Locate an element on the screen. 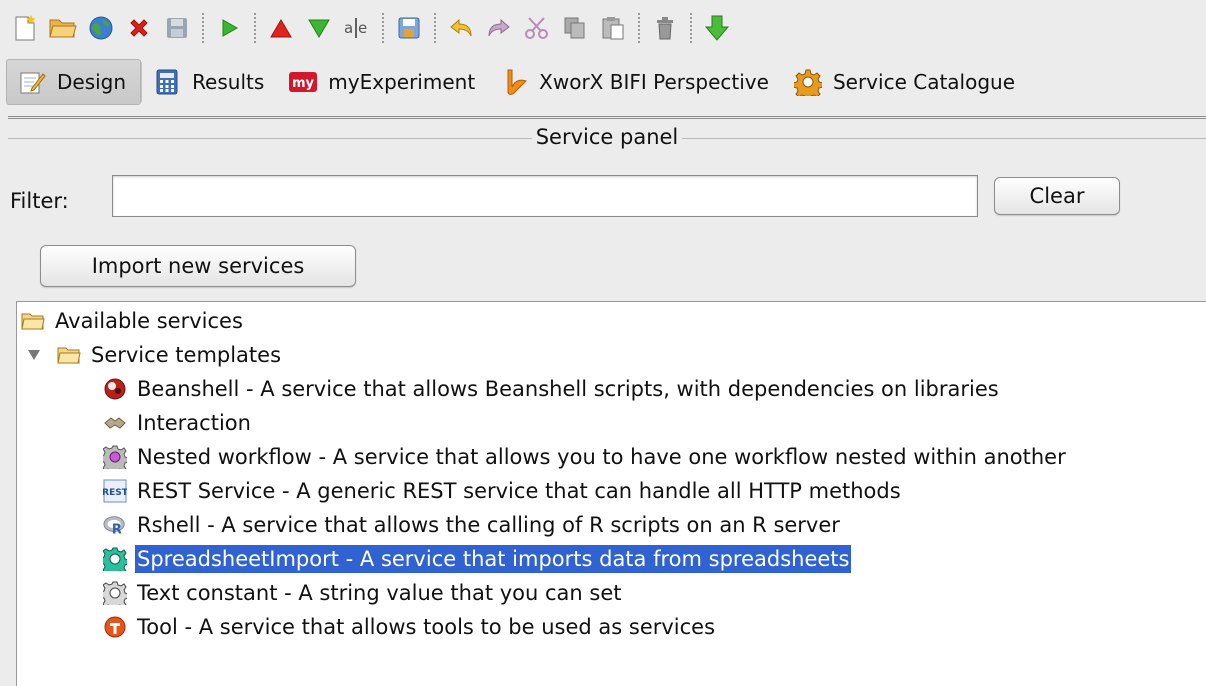  tree-item-label: Interaction is located at coordinates (194, 423).